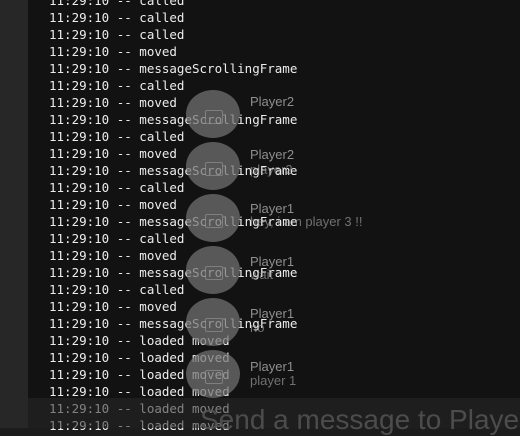 Image resolution: width=520 pixels, height=436 pixels. Describe the element at coordinates (14, 214) in the screenshot. I see `left-panel-strip` at that location.